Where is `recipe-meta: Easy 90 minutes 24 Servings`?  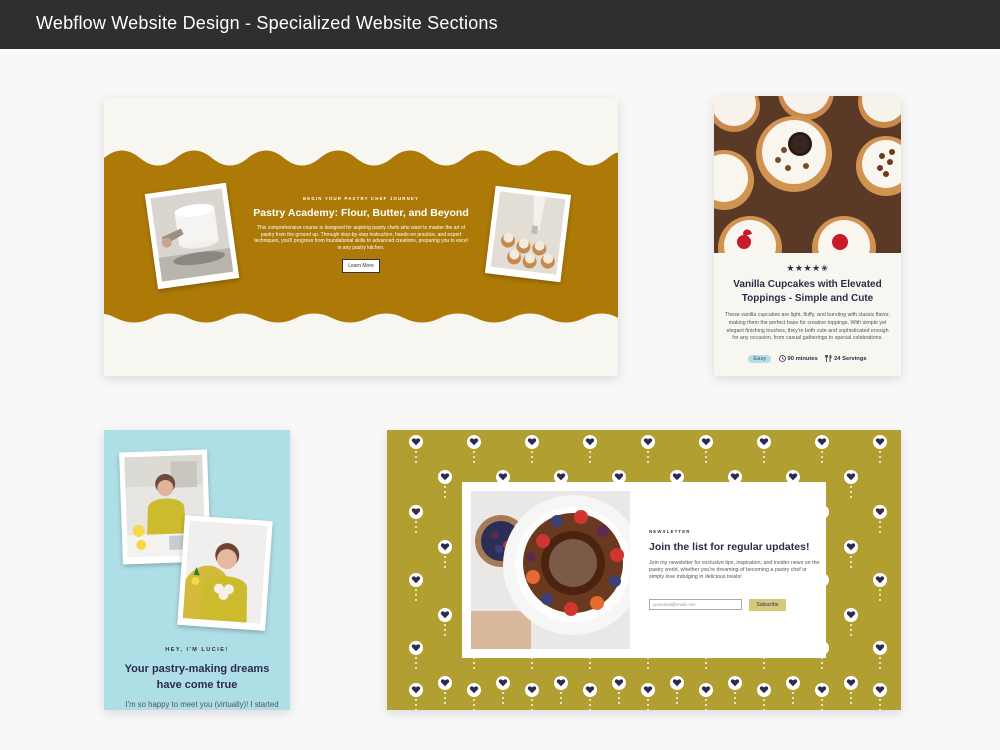
recipe-meta: Easy 90 minutes 24 Servings is located at coordinates (807, 358).